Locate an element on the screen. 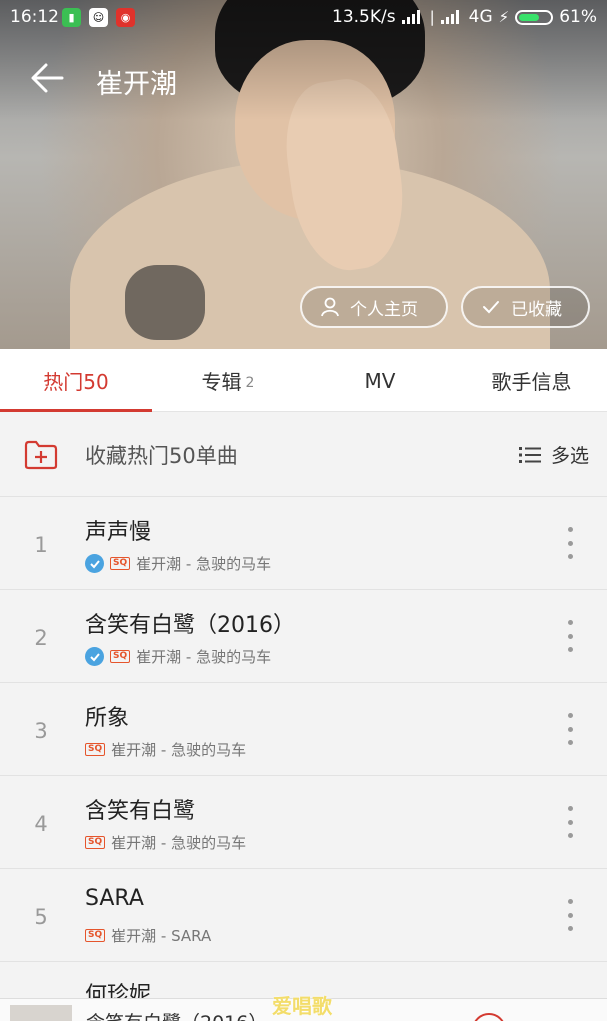 Image resolution: width=607 pixels, height=1021 pixels. add-folder-icon is located at coordinates (41, 455).